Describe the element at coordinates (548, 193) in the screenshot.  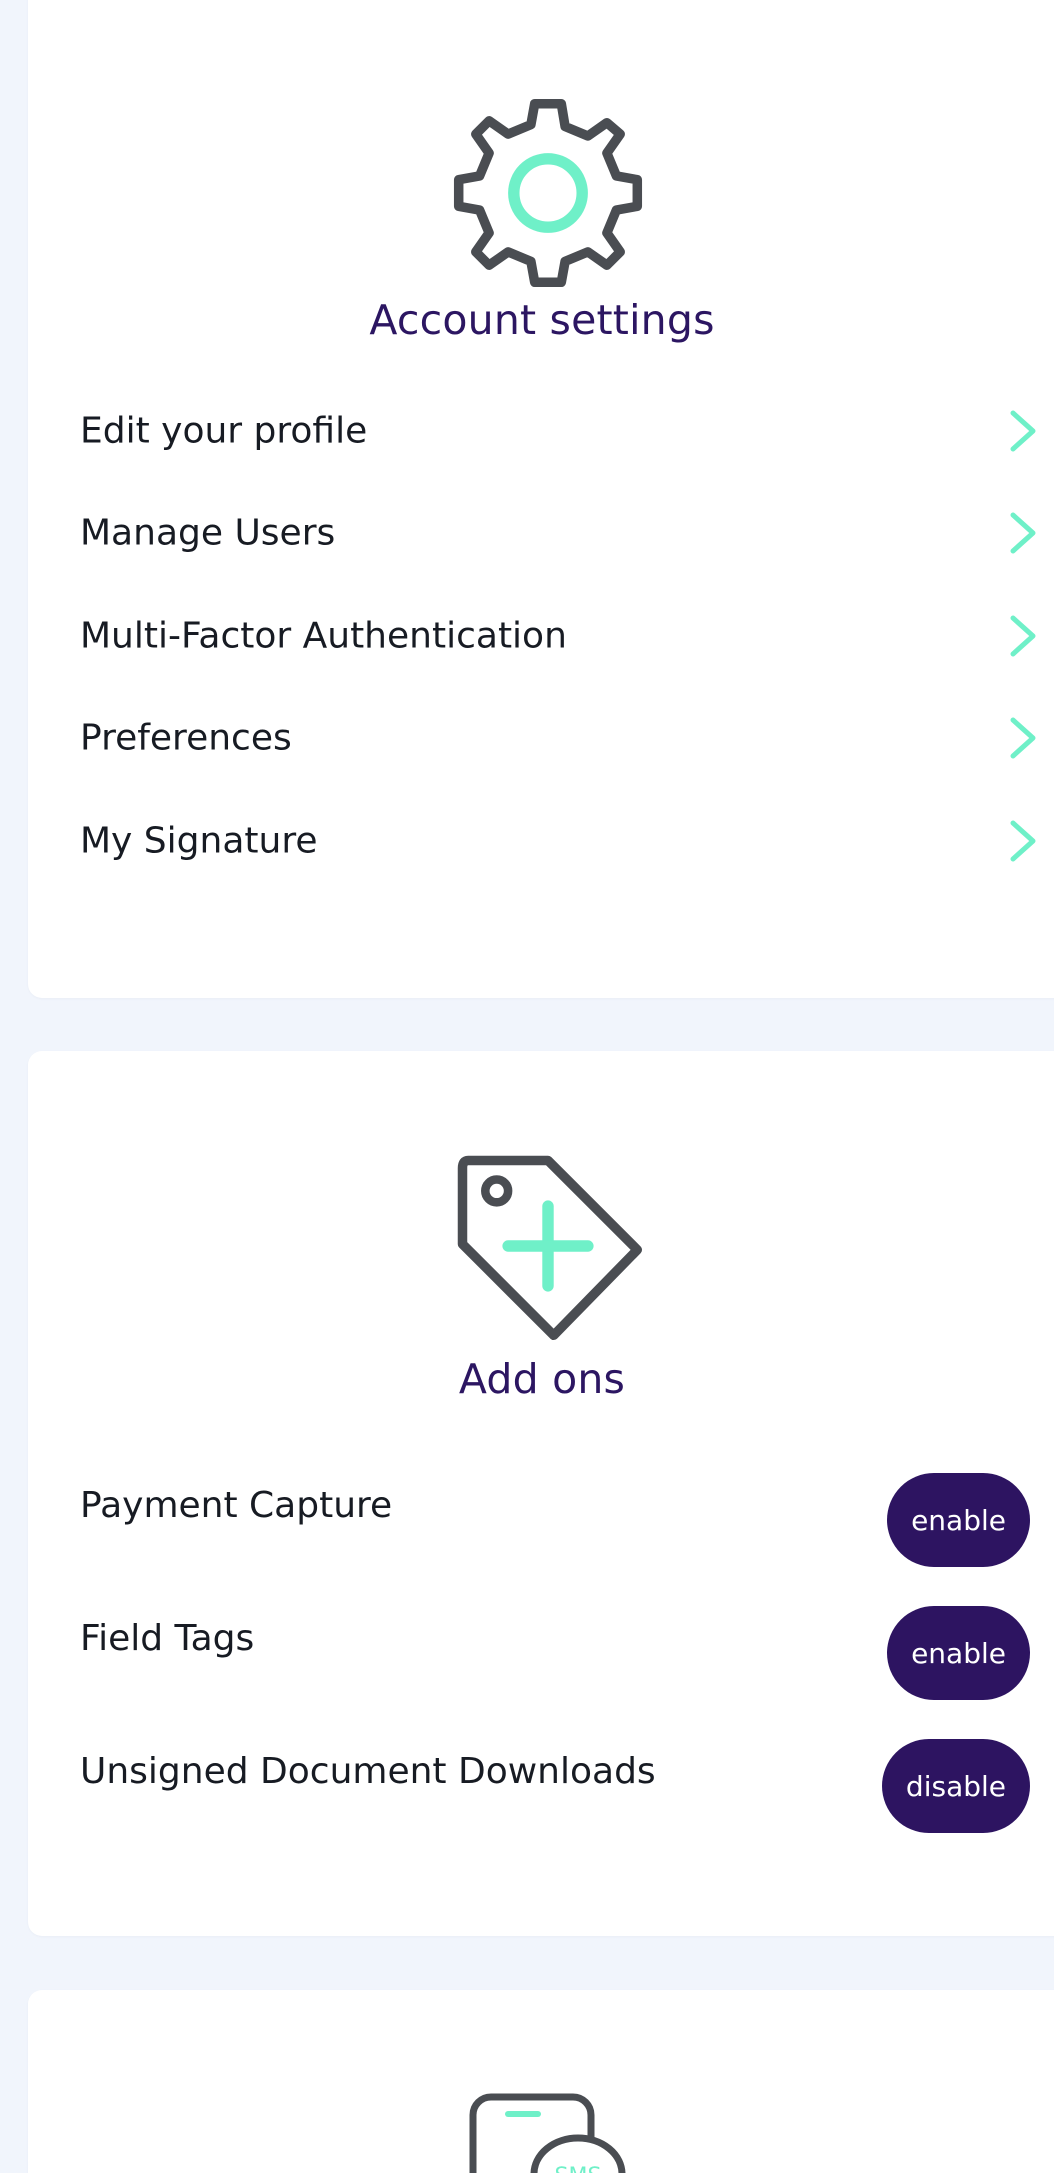
I see `gear-icon` at that location.